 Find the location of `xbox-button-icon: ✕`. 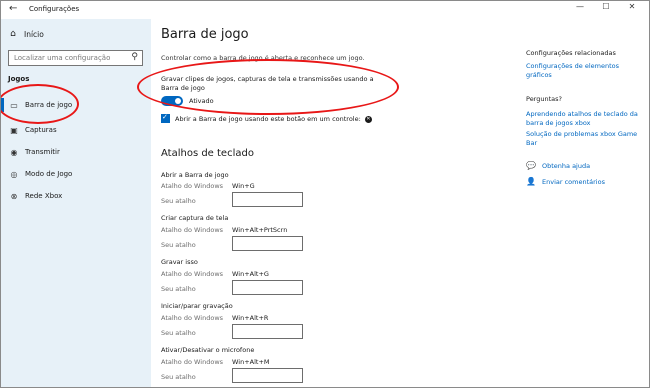

xbox-button-icon: ✕ is located at coordinates (368, 119).